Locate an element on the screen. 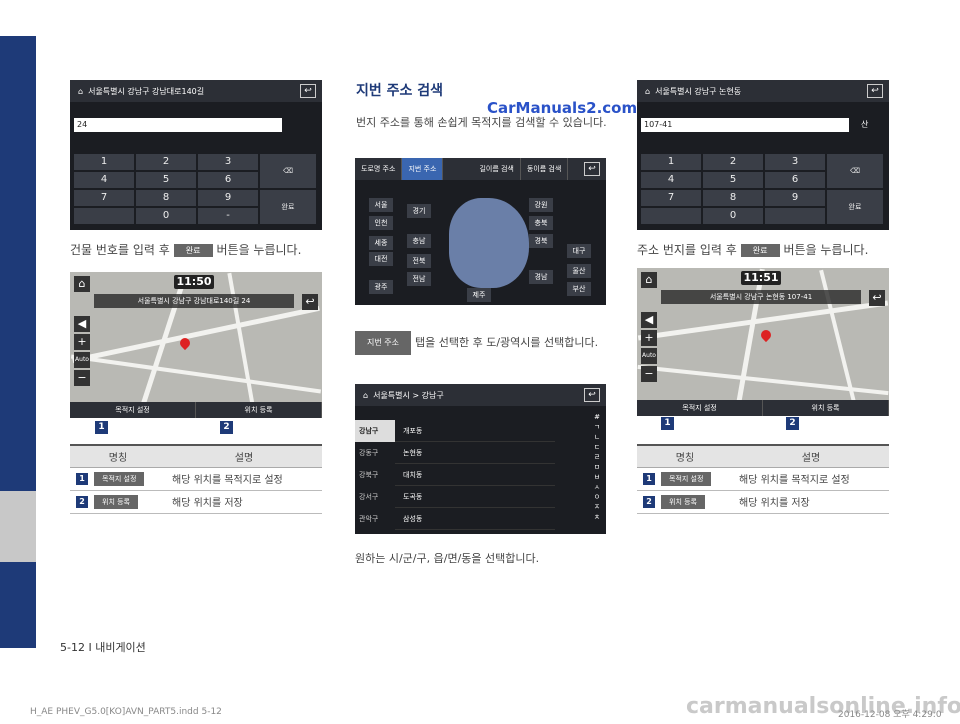 The height and width of the screenshot is (724, 960). index-letter: ㅊ is located at coordinates (597, 517).